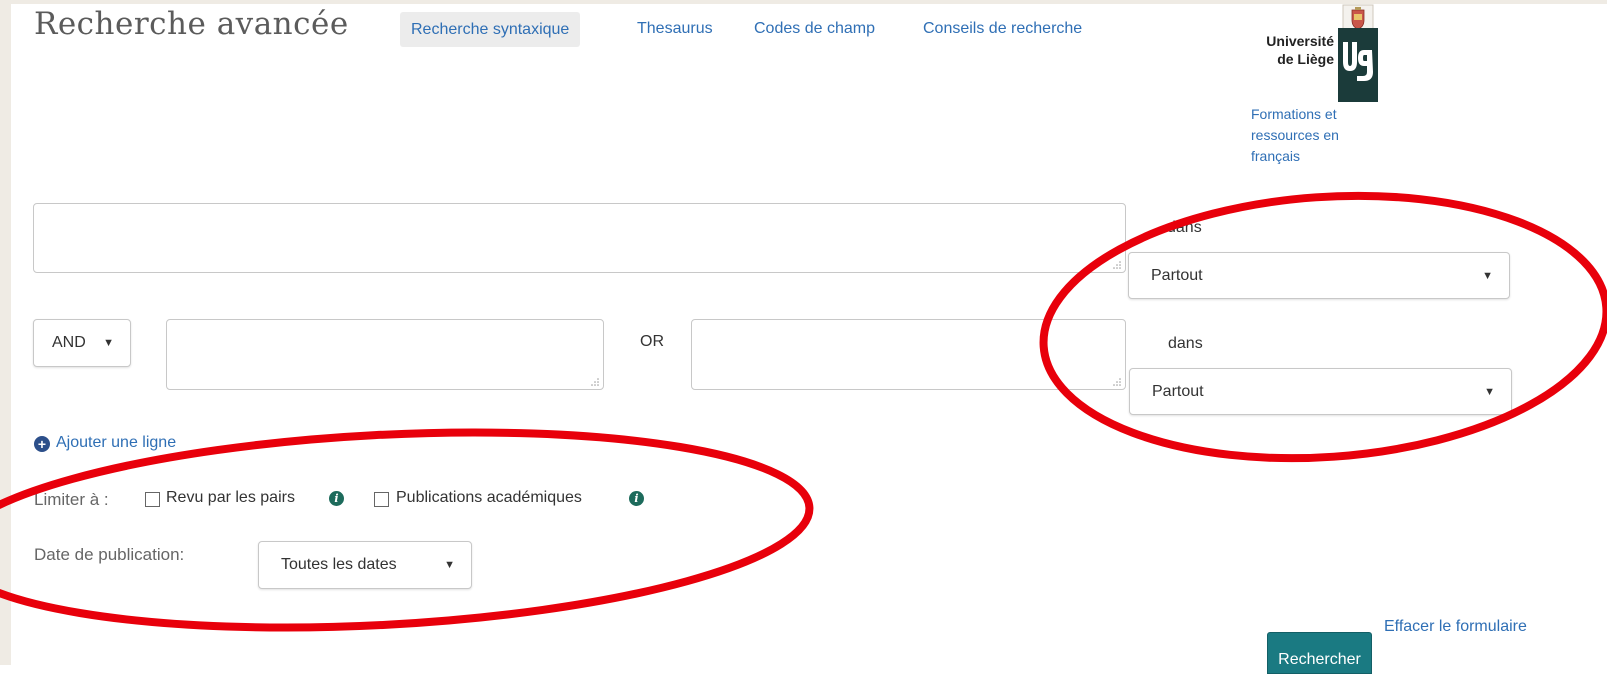 The image size is (1607, 687). What do you see at coordinates (152, 499) in the screenshot?
I see `peer-reviewed-checkbox` at bounding box center [152, 499].